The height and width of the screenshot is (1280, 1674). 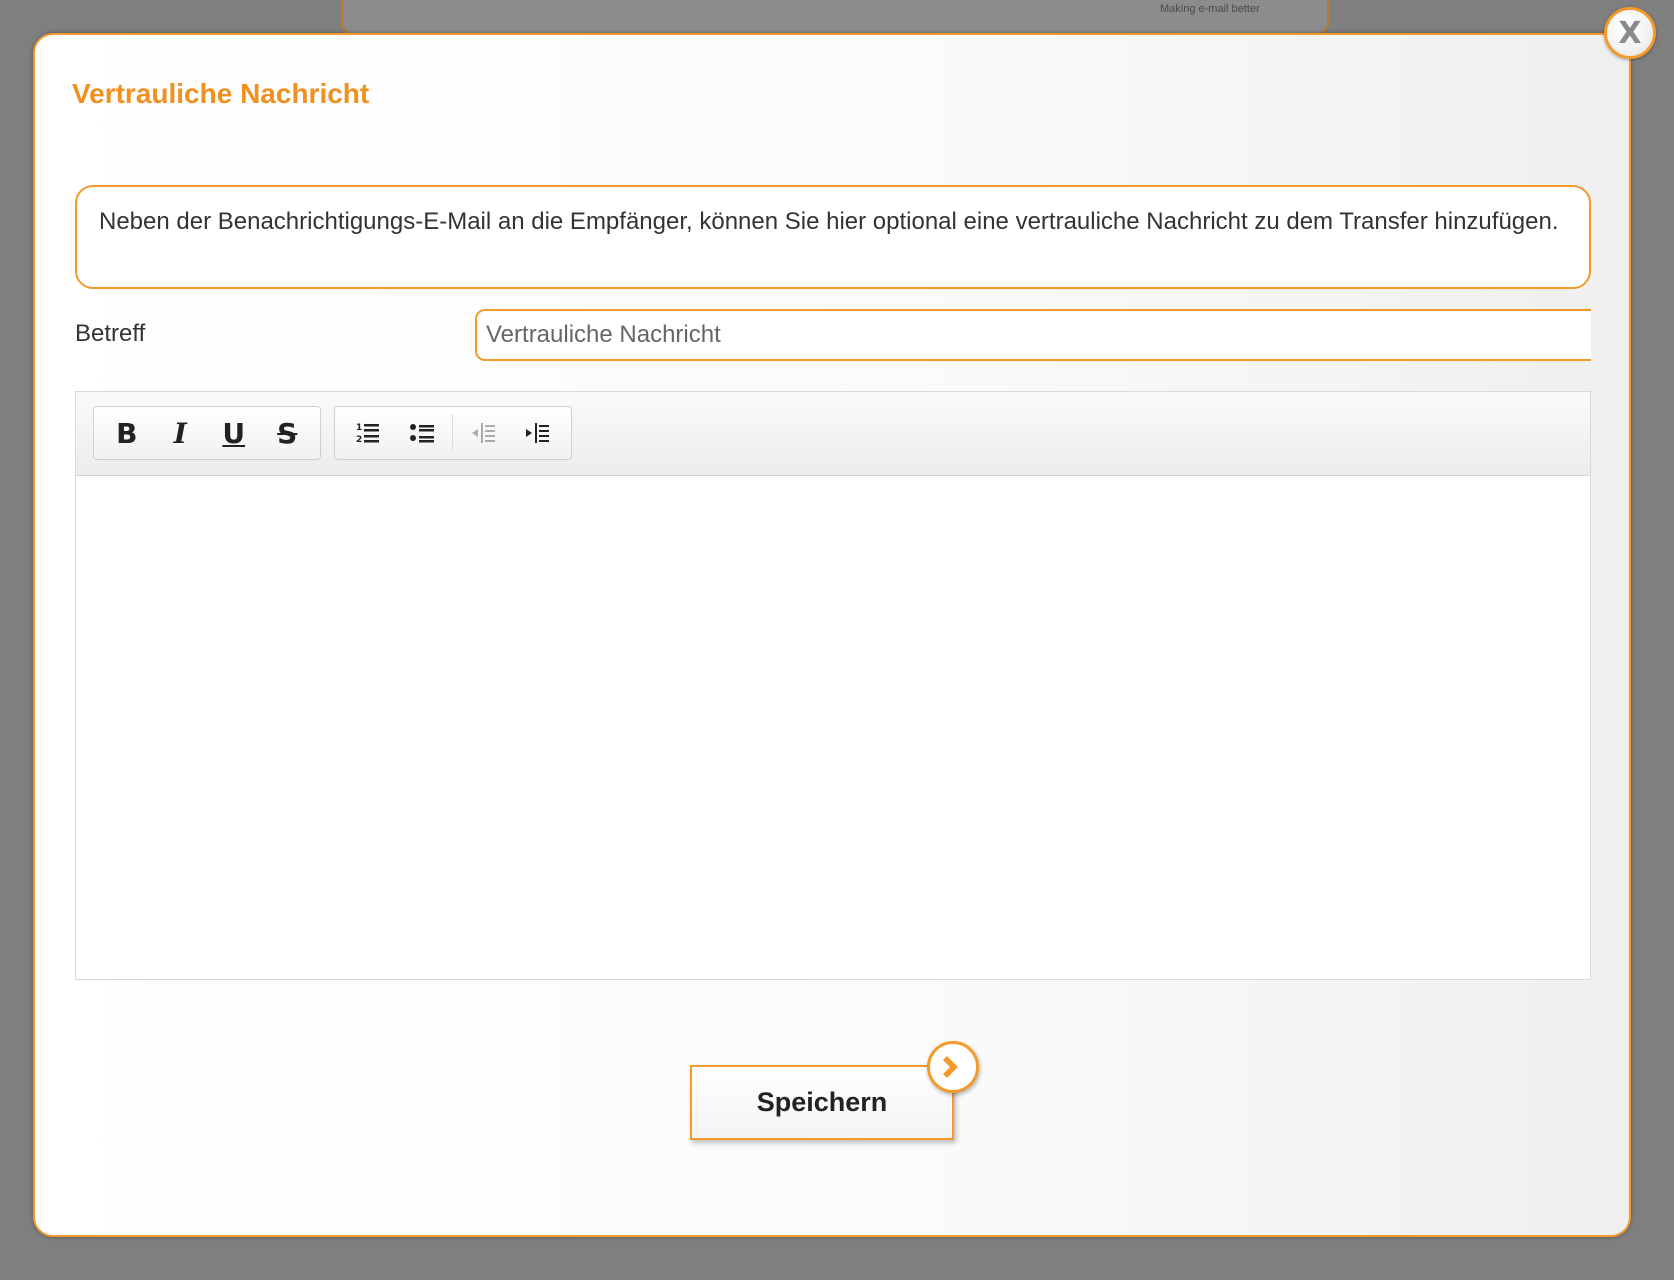 I want to click on close-button: X, so click(x=1630, y=33).